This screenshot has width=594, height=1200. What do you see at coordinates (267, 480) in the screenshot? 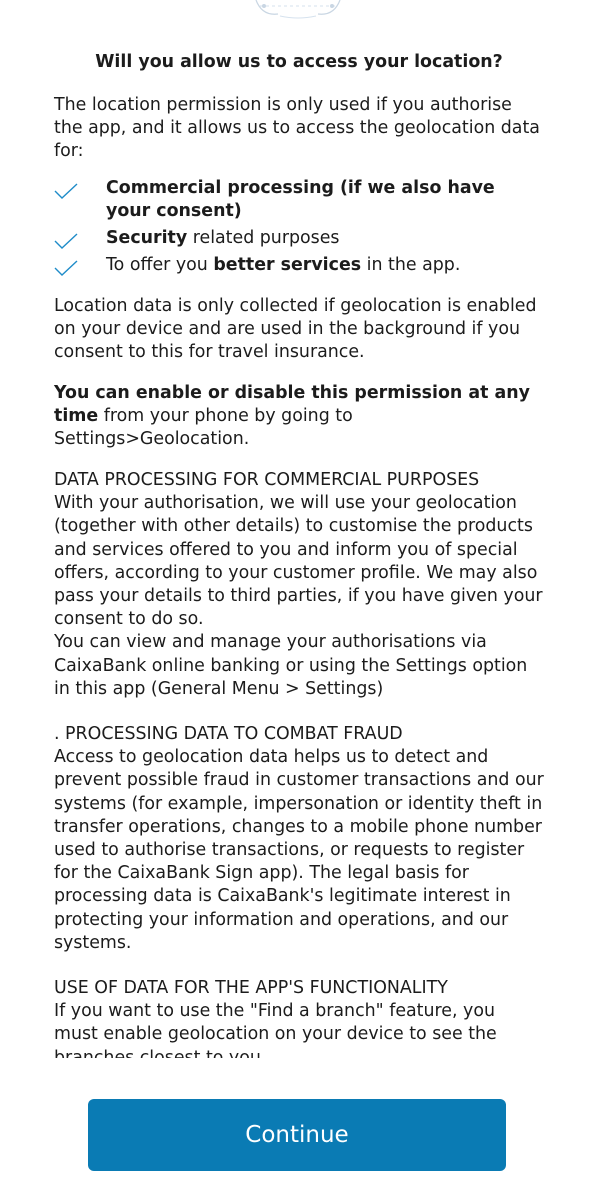
I see `section-heading: DATA PROCESSING FOR COMMERCIAL PURPOSES` at bounding box center [267, 480].